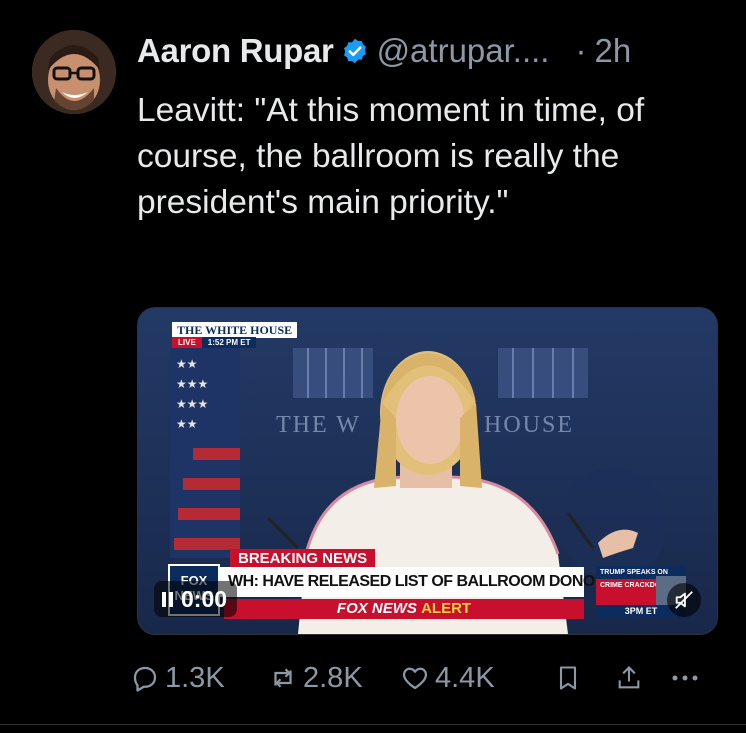 This screenshot has height=733, width=746. Describe the element at coordinates (354, 51) in the screenshot. I see `verified-badge-icon` at that location.